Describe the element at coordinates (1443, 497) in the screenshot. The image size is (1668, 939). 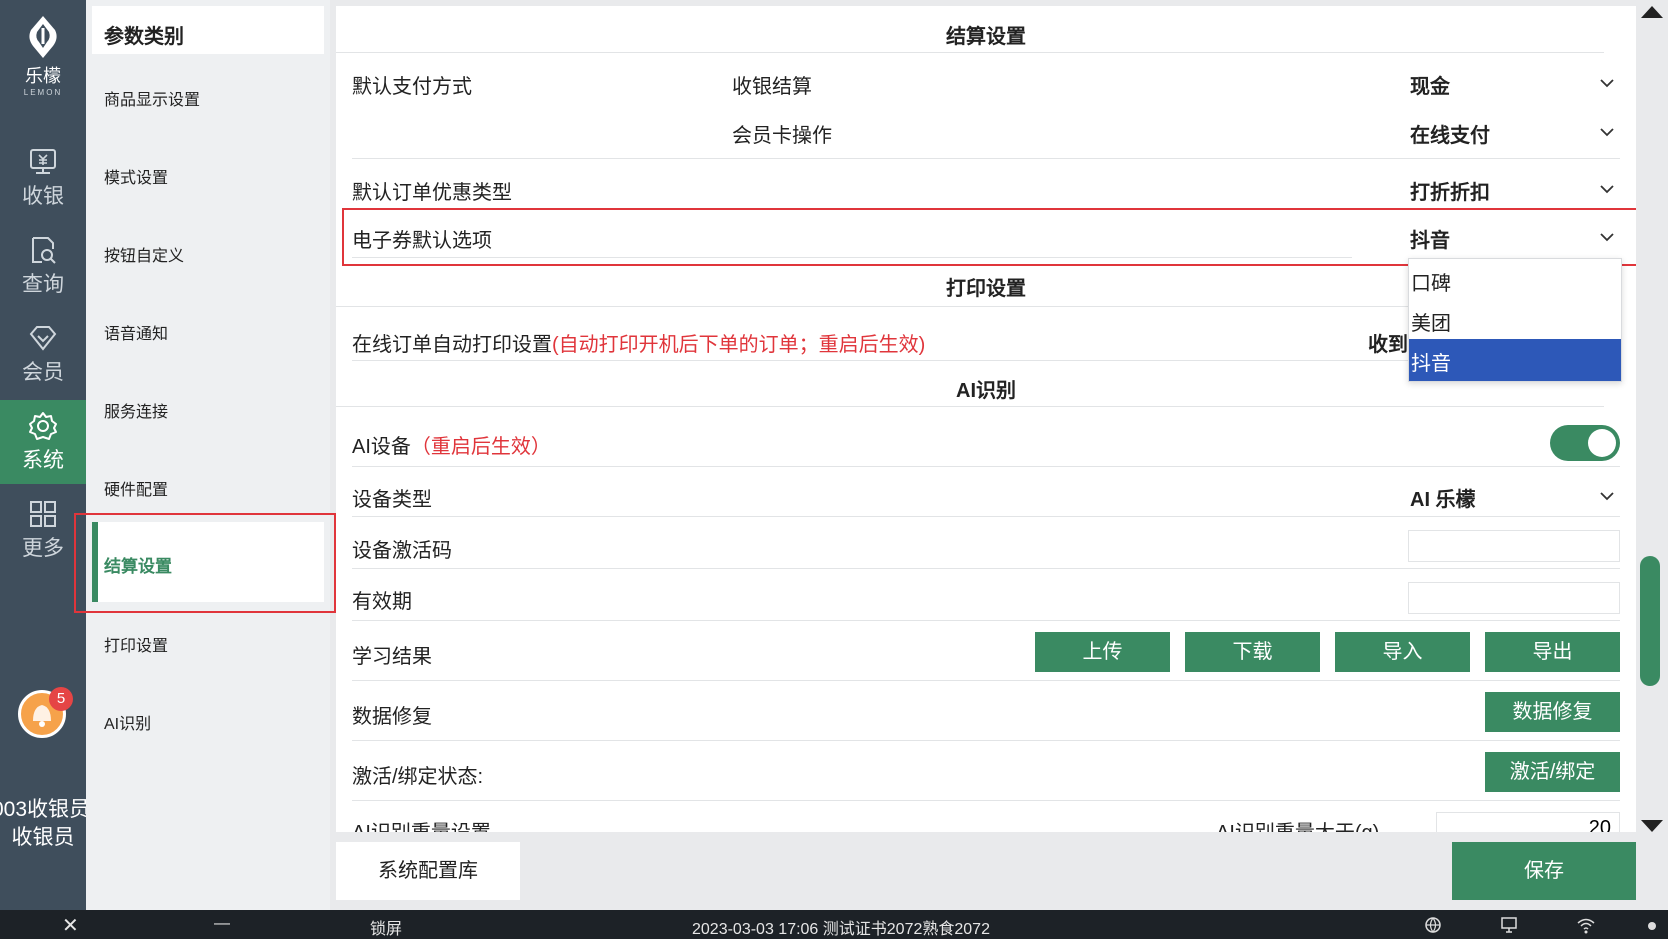
I see `device-type-select: AI 乐檬` at that location.